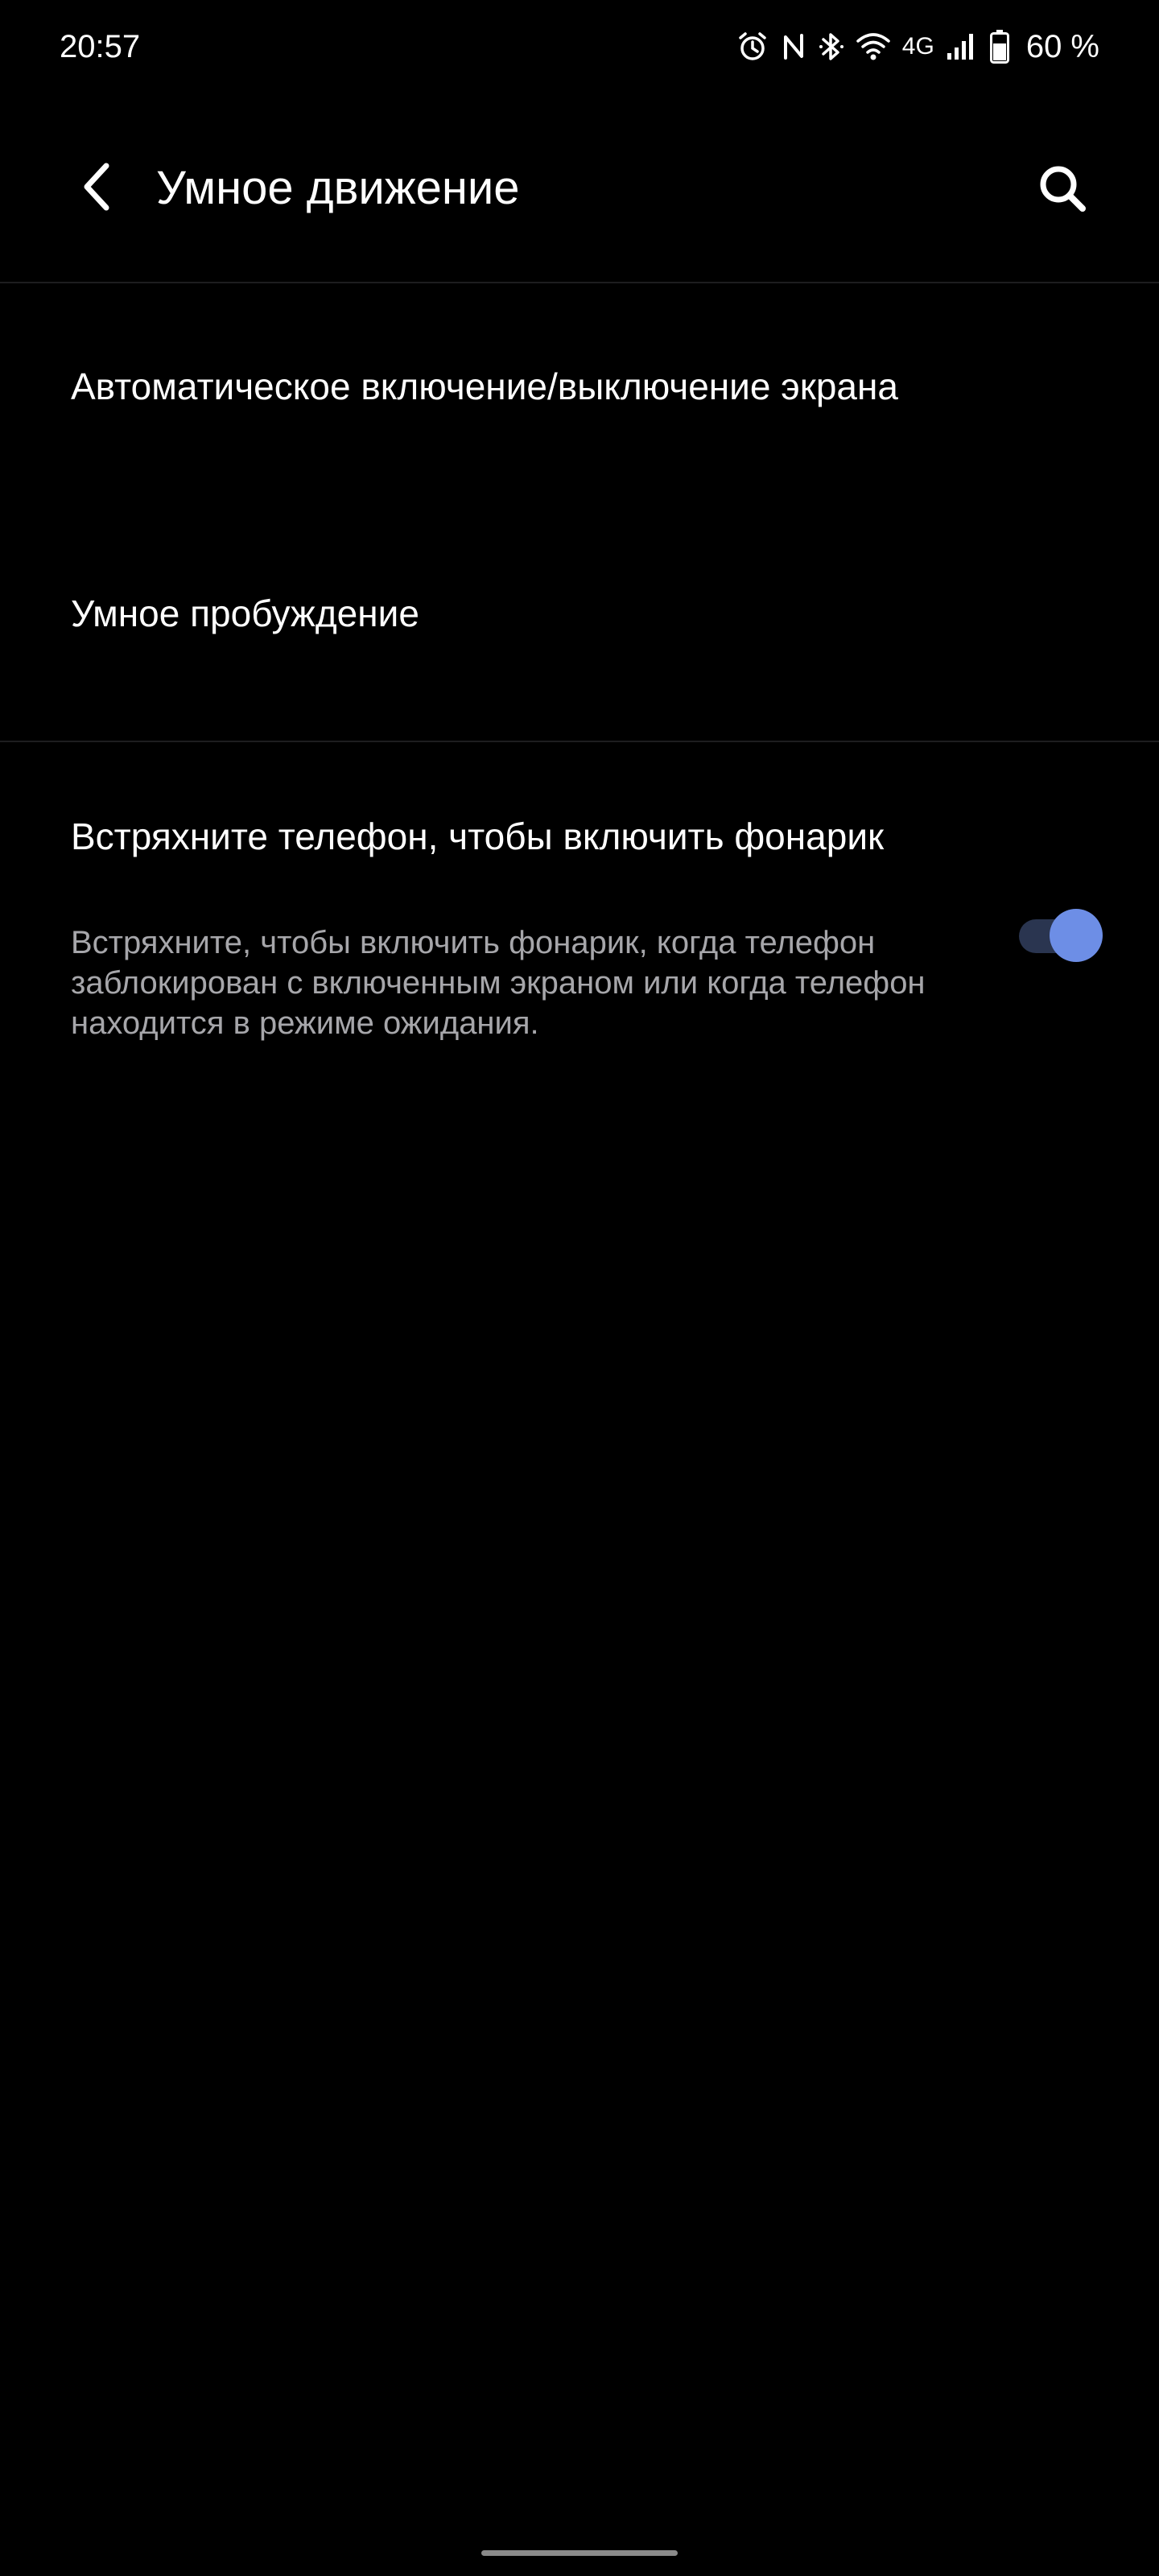 The width and height of the screenshot is (1159, 2576). I want to click on network-type-label: 4G, so click(918, 46).